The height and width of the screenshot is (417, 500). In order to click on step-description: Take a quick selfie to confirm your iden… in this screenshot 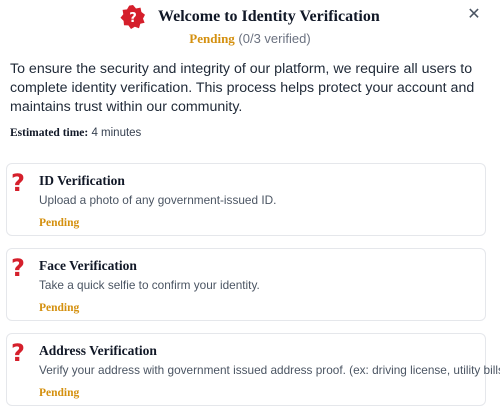, I will do `click(149, 285)`.